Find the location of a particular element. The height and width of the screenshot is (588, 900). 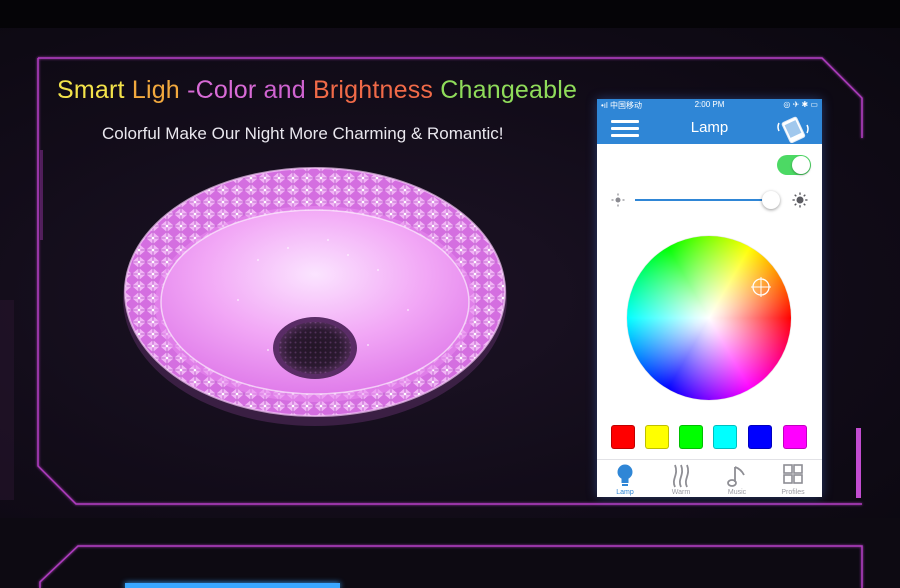

swatch-cyan is located at coordinates (725, 437).